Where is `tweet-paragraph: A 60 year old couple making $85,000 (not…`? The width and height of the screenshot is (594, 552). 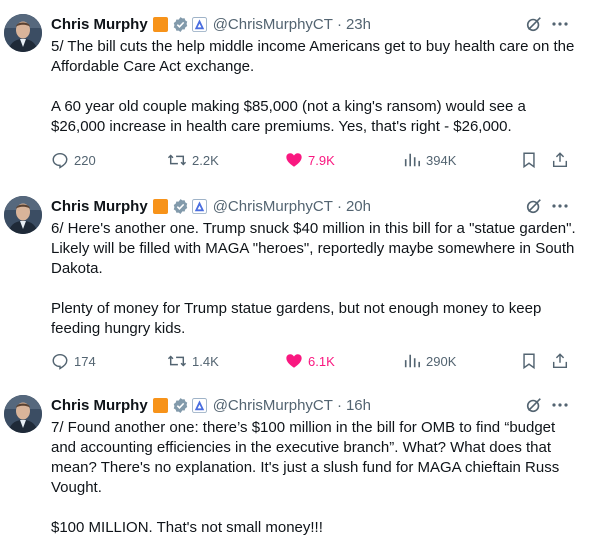
tweet-paragraph: A 60 year old couple making $85,000 (not… is located at coordinates (288, 116).